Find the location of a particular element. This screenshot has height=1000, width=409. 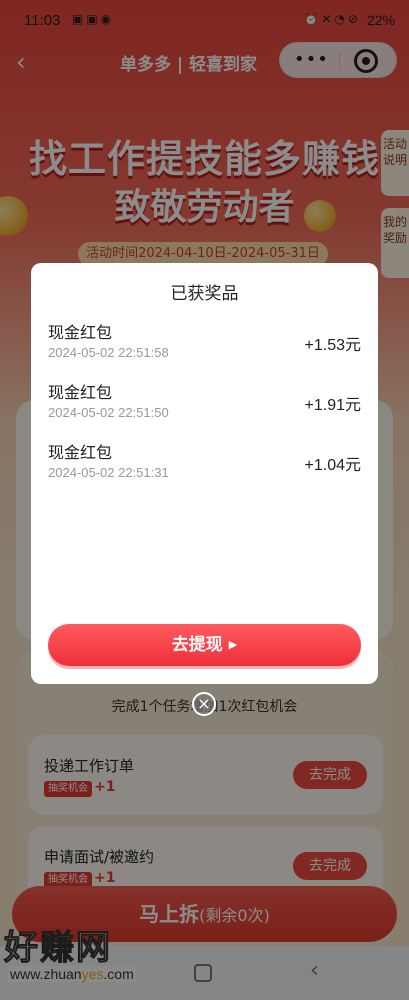

withdraw-label: 去提现 is located at coordinates (197, 645).